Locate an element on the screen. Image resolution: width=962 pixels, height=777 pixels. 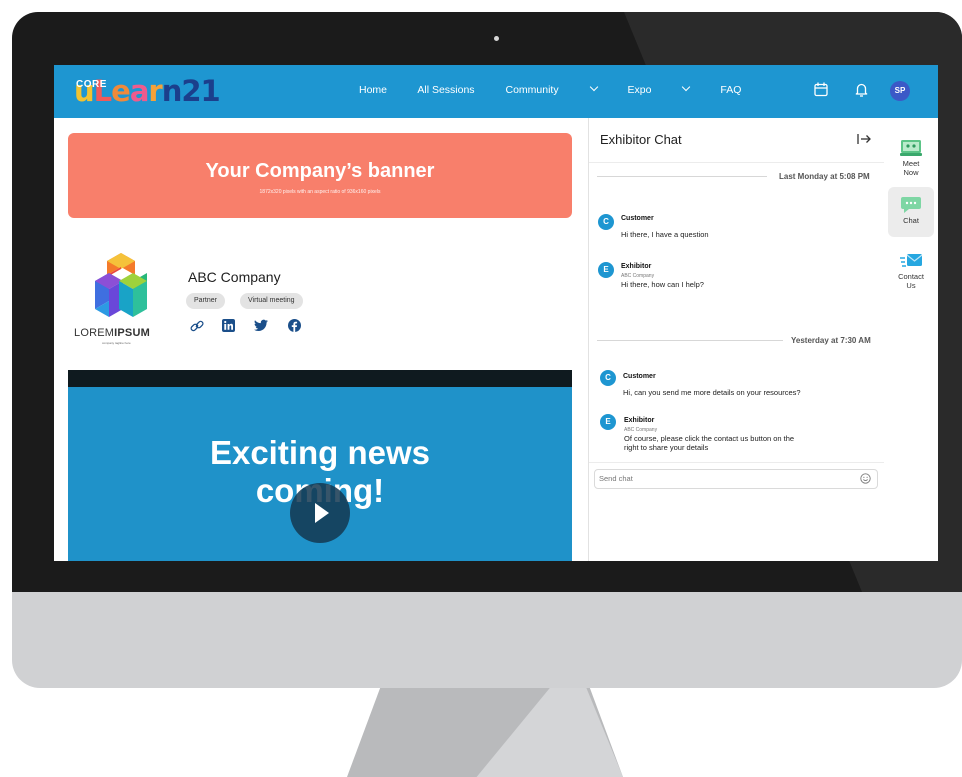
user-avatar: SP is located at coordinates (900, 91).